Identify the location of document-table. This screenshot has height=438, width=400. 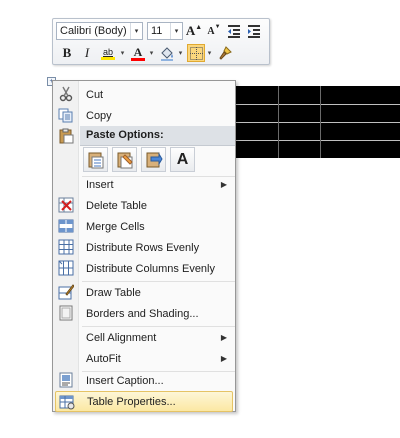
(318, 122).